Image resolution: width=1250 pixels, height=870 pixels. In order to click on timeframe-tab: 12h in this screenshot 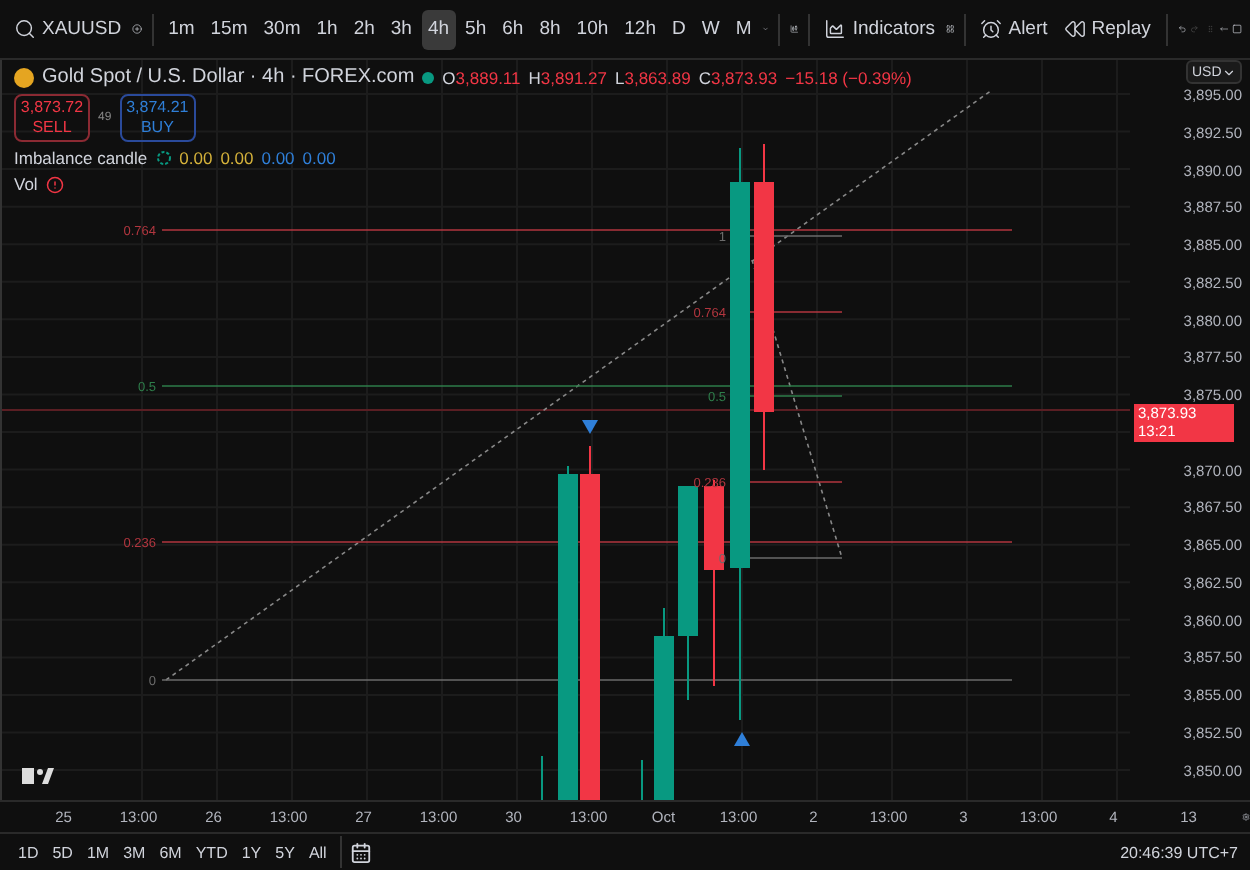, I will do `click(640, 29)`.